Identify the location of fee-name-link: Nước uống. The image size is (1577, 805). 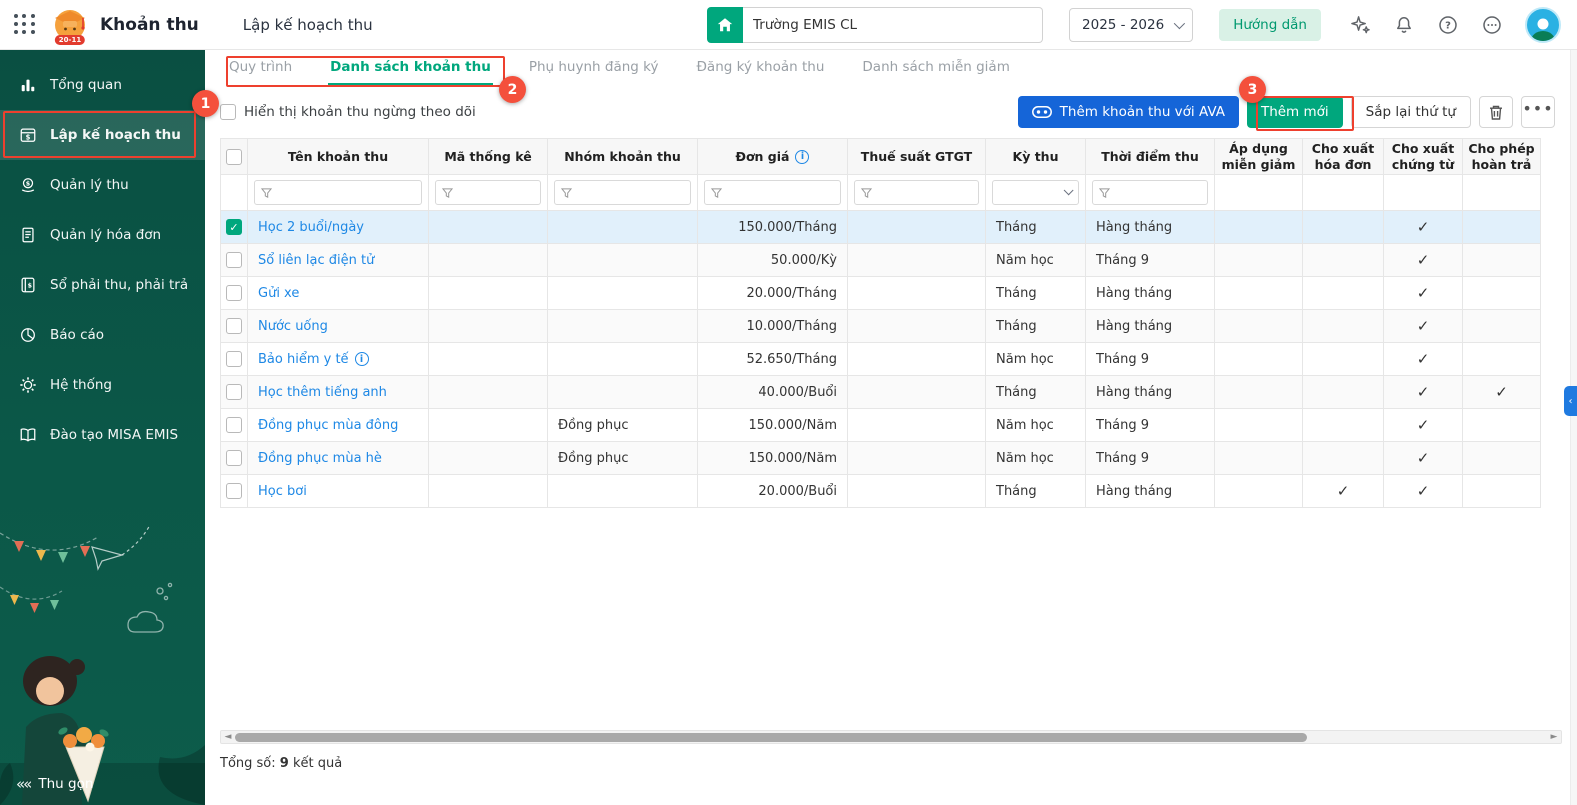
(293, 326).